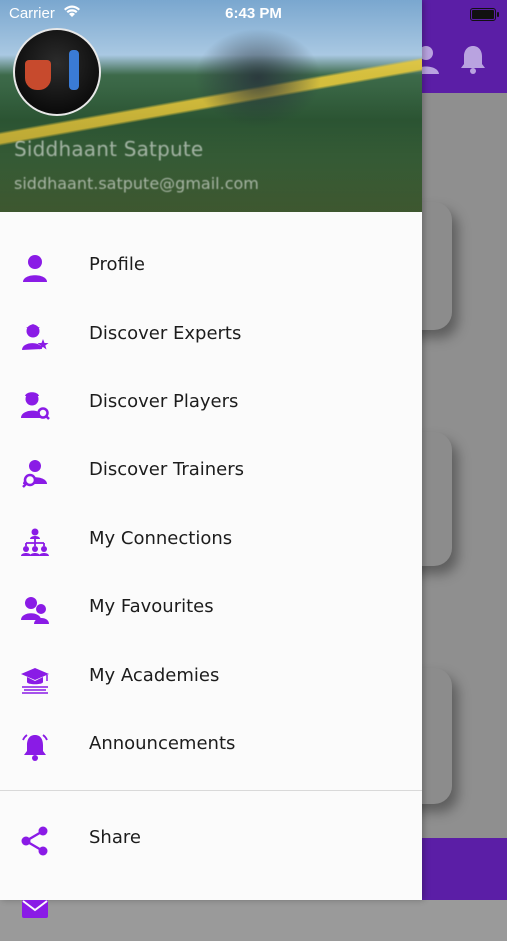  I want to click on status-time: 6:43 PM, so click(253, 13).